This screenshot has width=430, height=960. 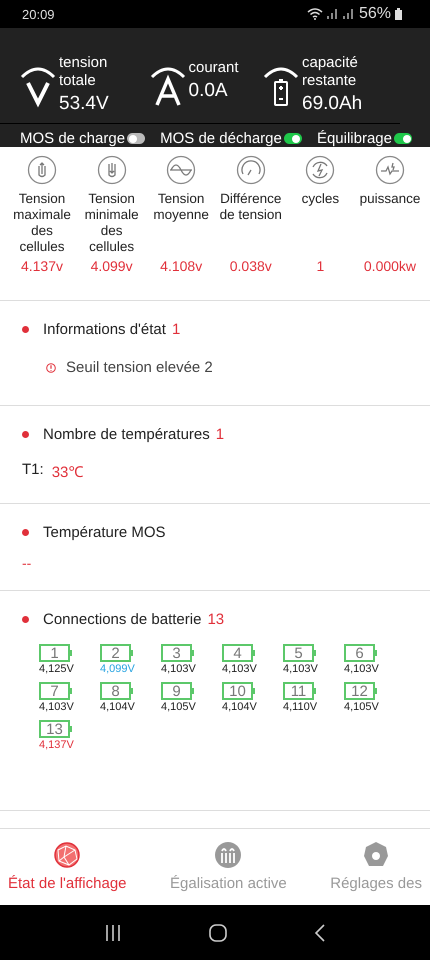 What do you see at coordinates (73, 138) in the screenshot?
I see `toggle-label: MOS de charge` at bounding box center [73, 138].